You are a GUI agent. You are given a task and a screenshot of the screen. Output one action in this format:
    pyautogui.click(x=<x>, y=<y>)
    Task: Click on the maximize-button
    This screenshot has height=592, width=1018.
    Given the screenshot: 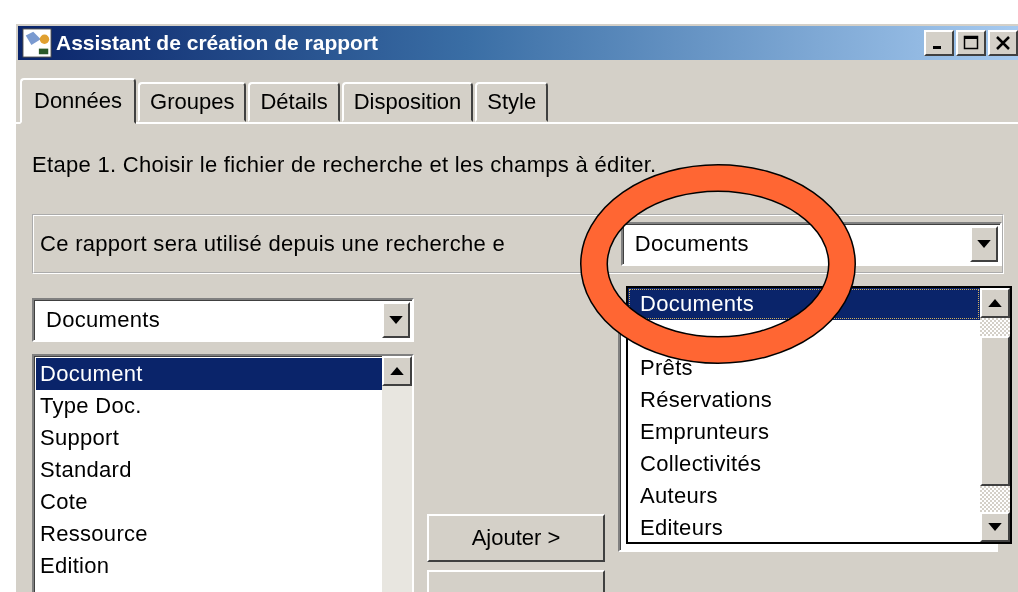 What is the action you would take?
    pyautogui.click(x=971, y=43)
    